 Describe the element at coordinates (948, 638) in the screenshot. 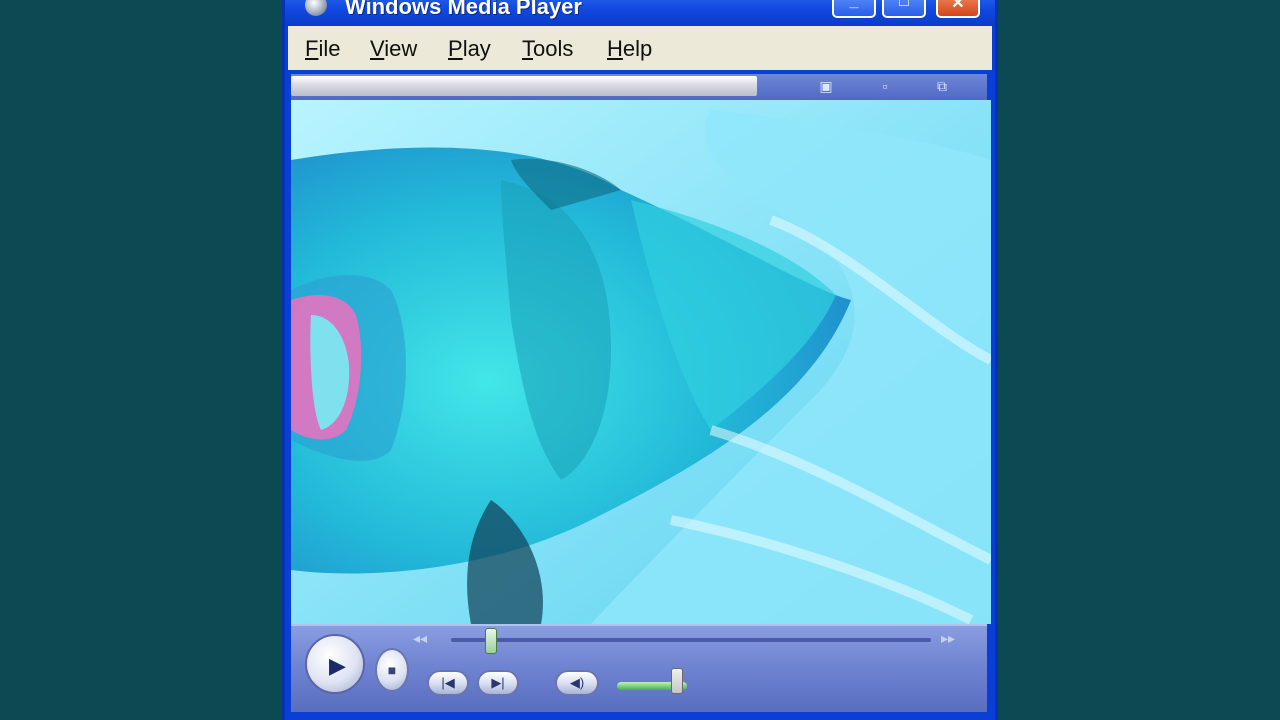

I see `seek-end-arrows-icon: ▸▸` at that location.